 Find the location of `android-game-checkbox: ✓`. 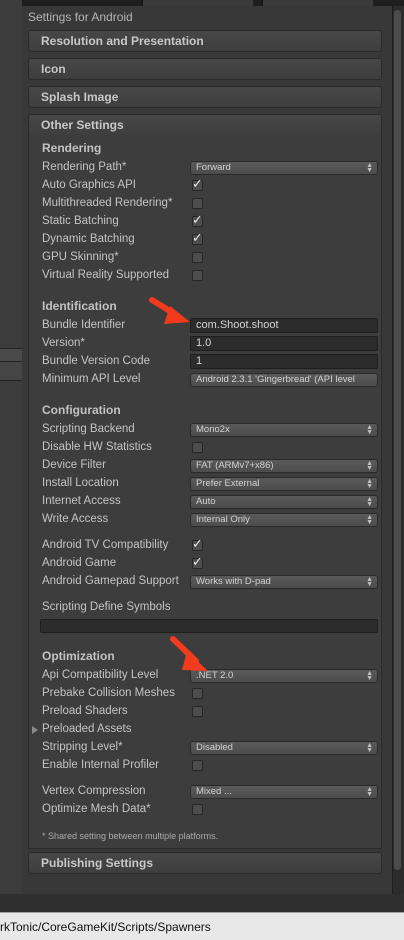

android-game-checkbox: ✓ is located at coordinates (197, 561).